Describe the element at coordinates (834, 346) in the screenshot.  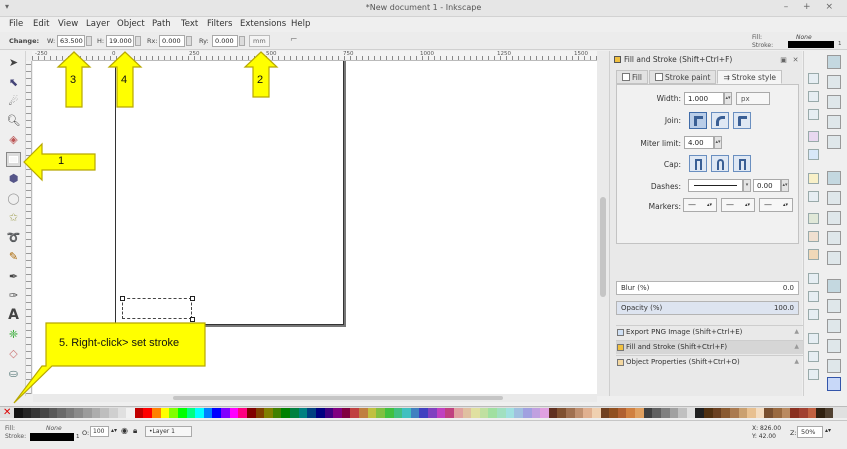
I see `snap-text-baseline-icon` at that location.